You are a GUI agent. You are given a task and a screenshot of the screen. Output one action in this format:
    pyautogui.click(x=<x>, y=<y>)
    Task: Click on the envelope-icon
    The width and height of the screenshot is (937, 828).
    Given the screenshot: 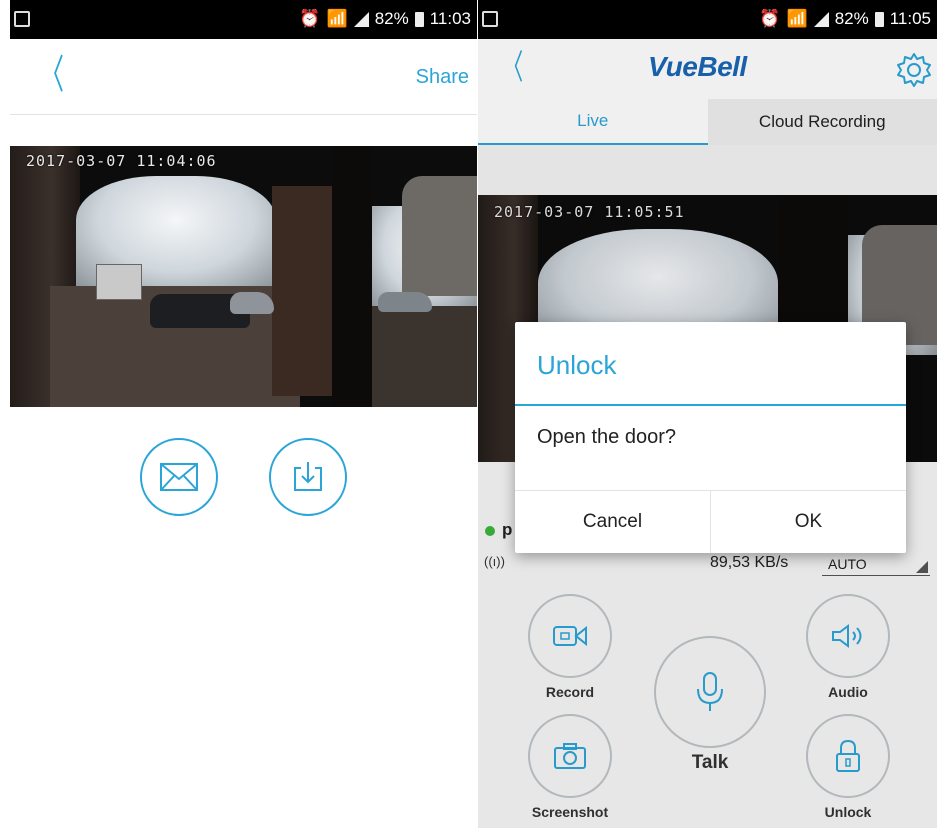 What is the action you would take?
    pyautogui.click(x=179, y=477)
    